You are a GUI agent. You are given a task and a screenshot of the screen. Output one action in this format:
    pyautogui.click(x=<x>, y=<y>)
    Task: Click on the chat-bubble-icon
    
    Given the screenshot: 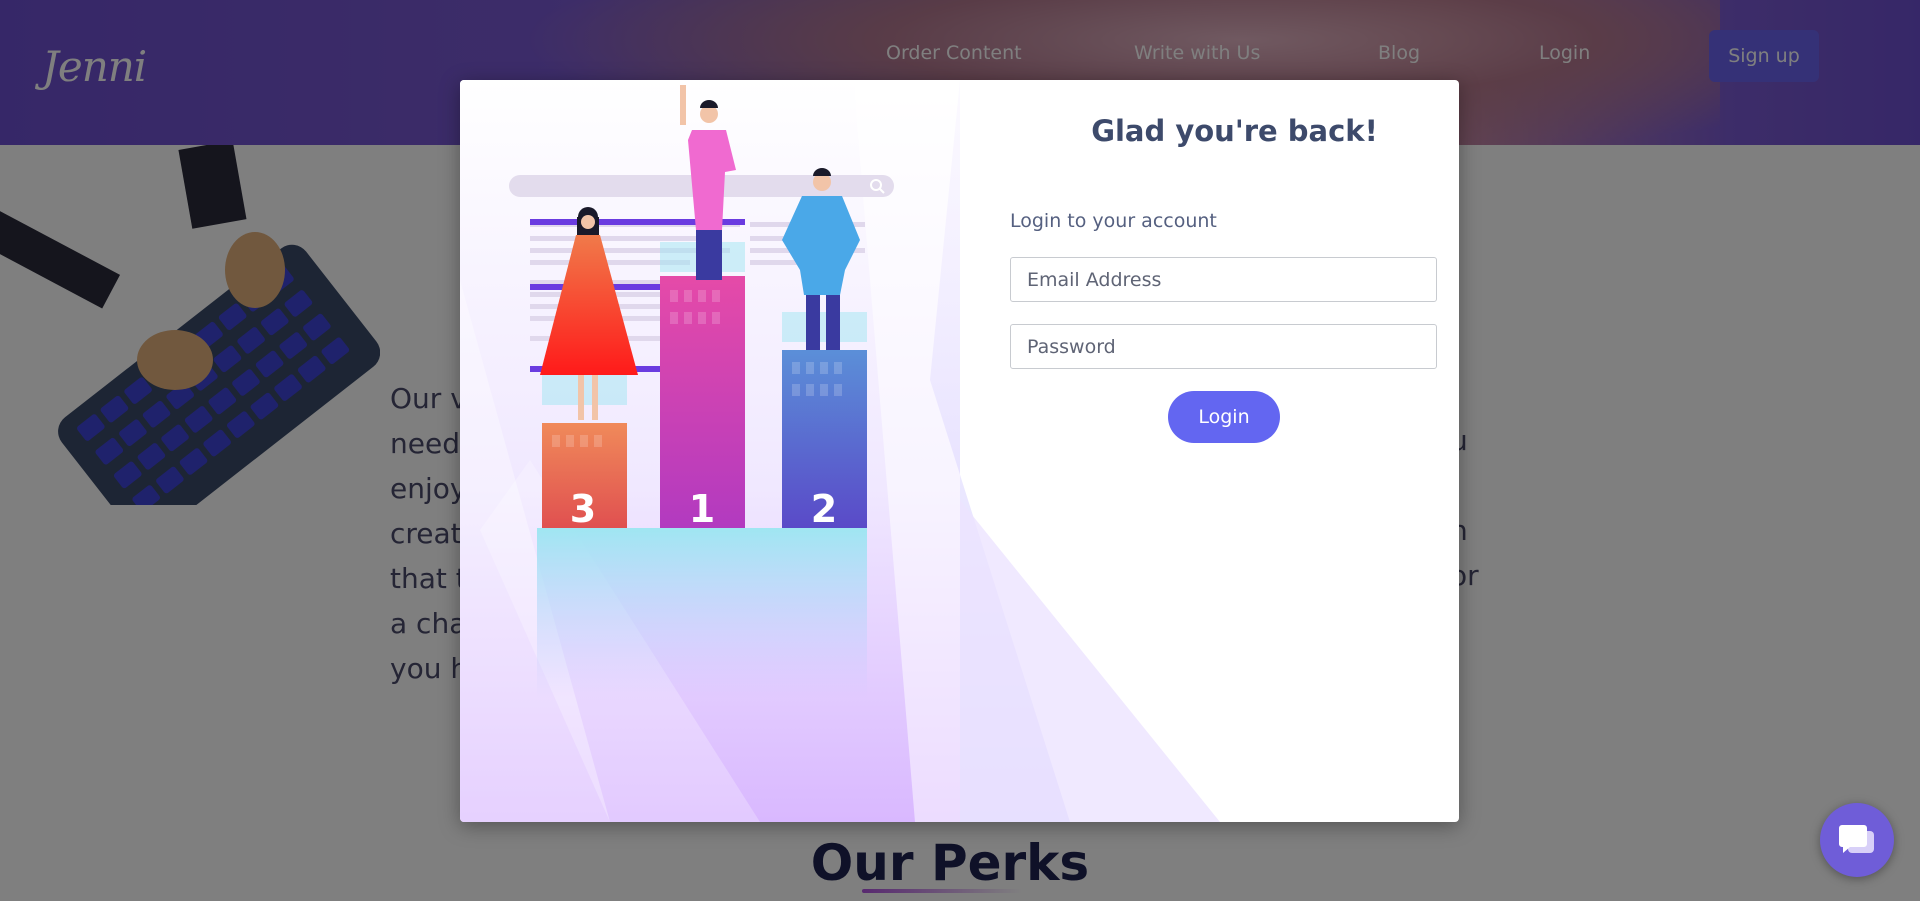 What is the action you would take?
    pyautogui.click(x=1856, y=839)
    